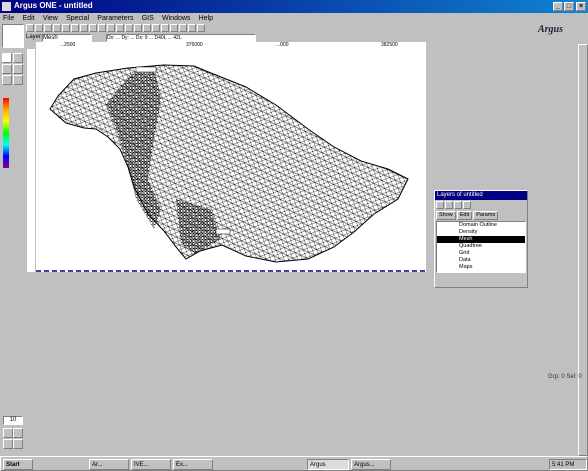 This screenshot has width=588, height=471. I want to click on layer-item: Quadtree, so click(481, 246).